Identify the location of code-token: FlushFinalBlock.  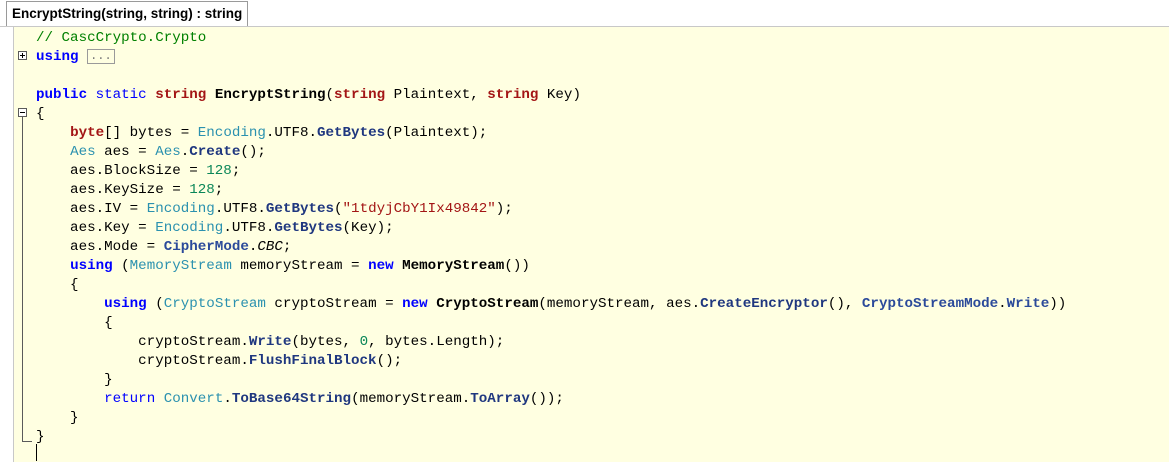
(312, 361).